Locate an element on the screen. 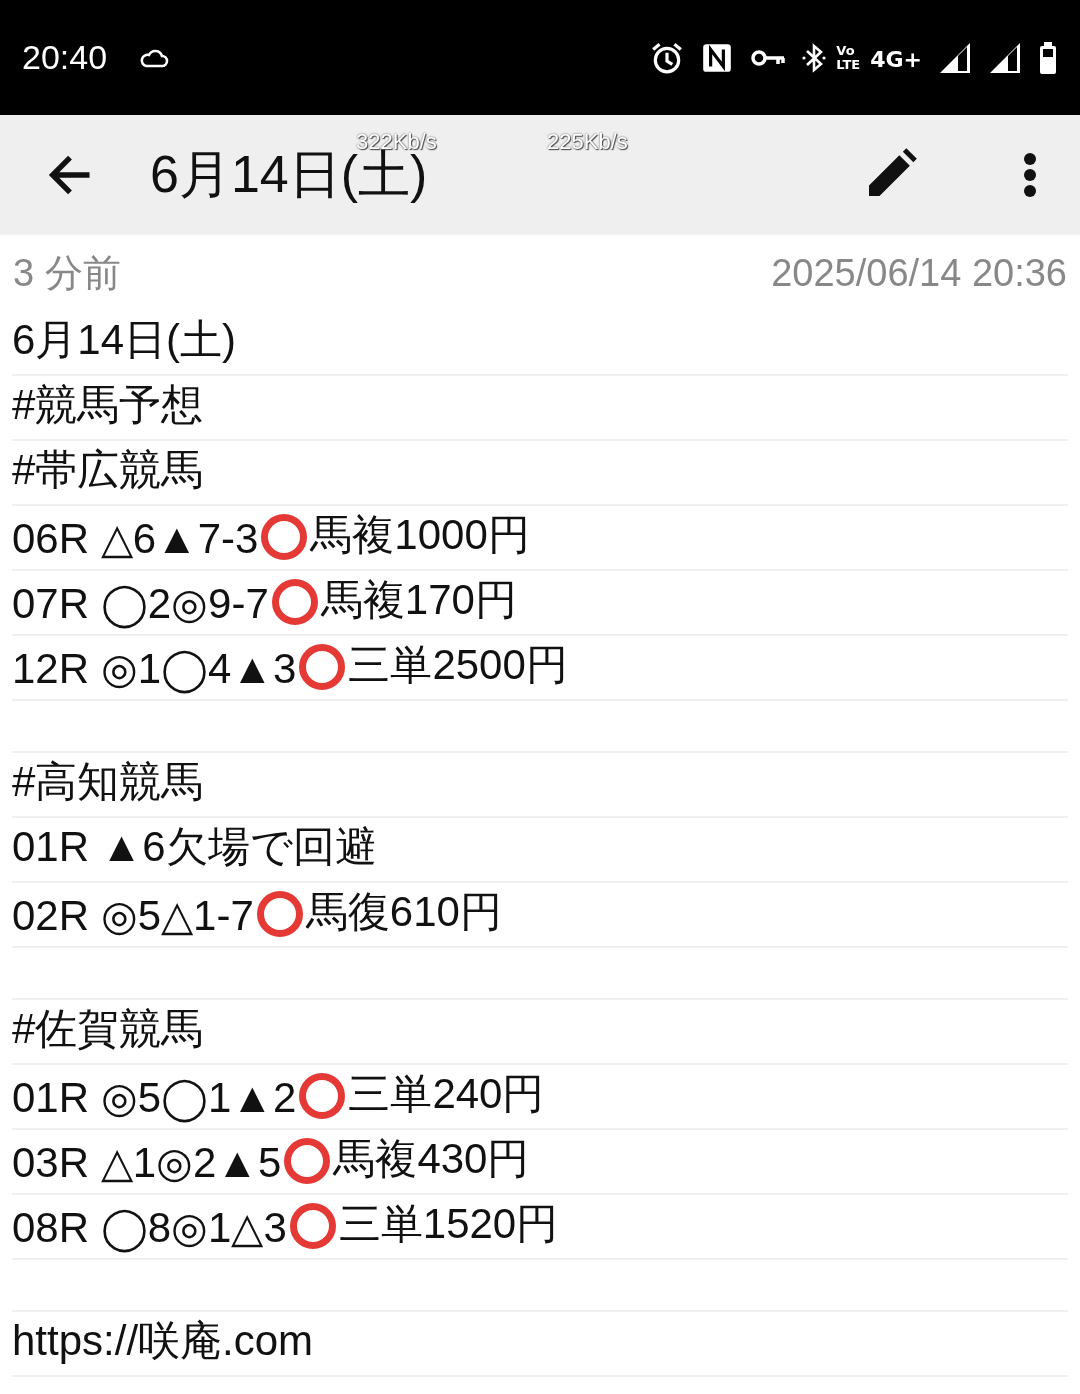 Image resolution: width=1080 pixels, height=1394 pixels. note-text: 三単2500円 is located at coordinates (458, 665).